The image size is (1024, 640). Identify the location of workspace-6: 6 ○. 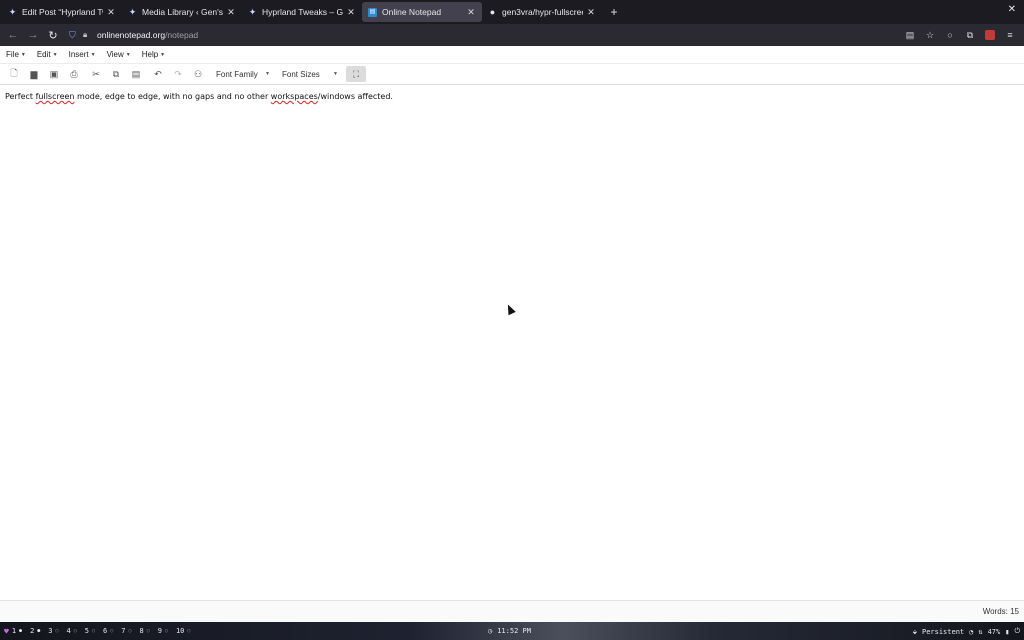
(108, 631).